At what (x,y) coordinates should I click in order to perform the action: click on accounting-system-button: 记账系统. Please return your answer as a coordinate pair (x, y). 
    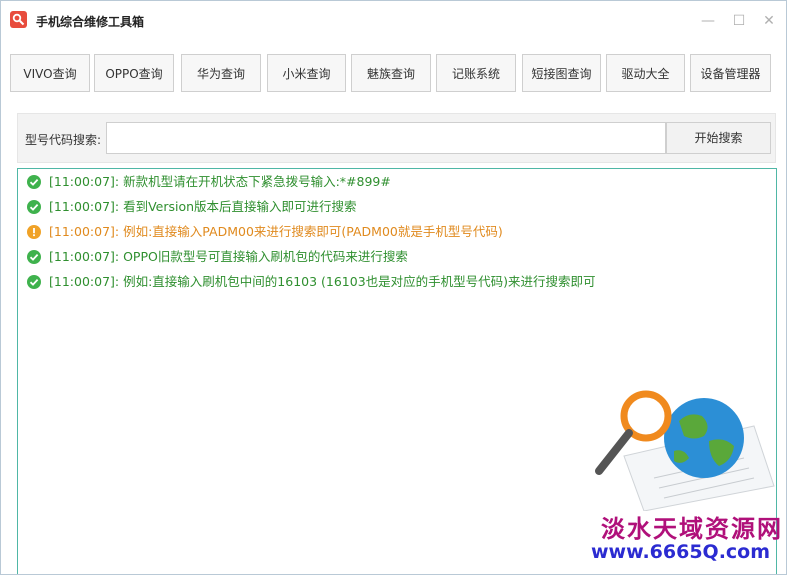
    Looking at the image, I should click on (476, 73).